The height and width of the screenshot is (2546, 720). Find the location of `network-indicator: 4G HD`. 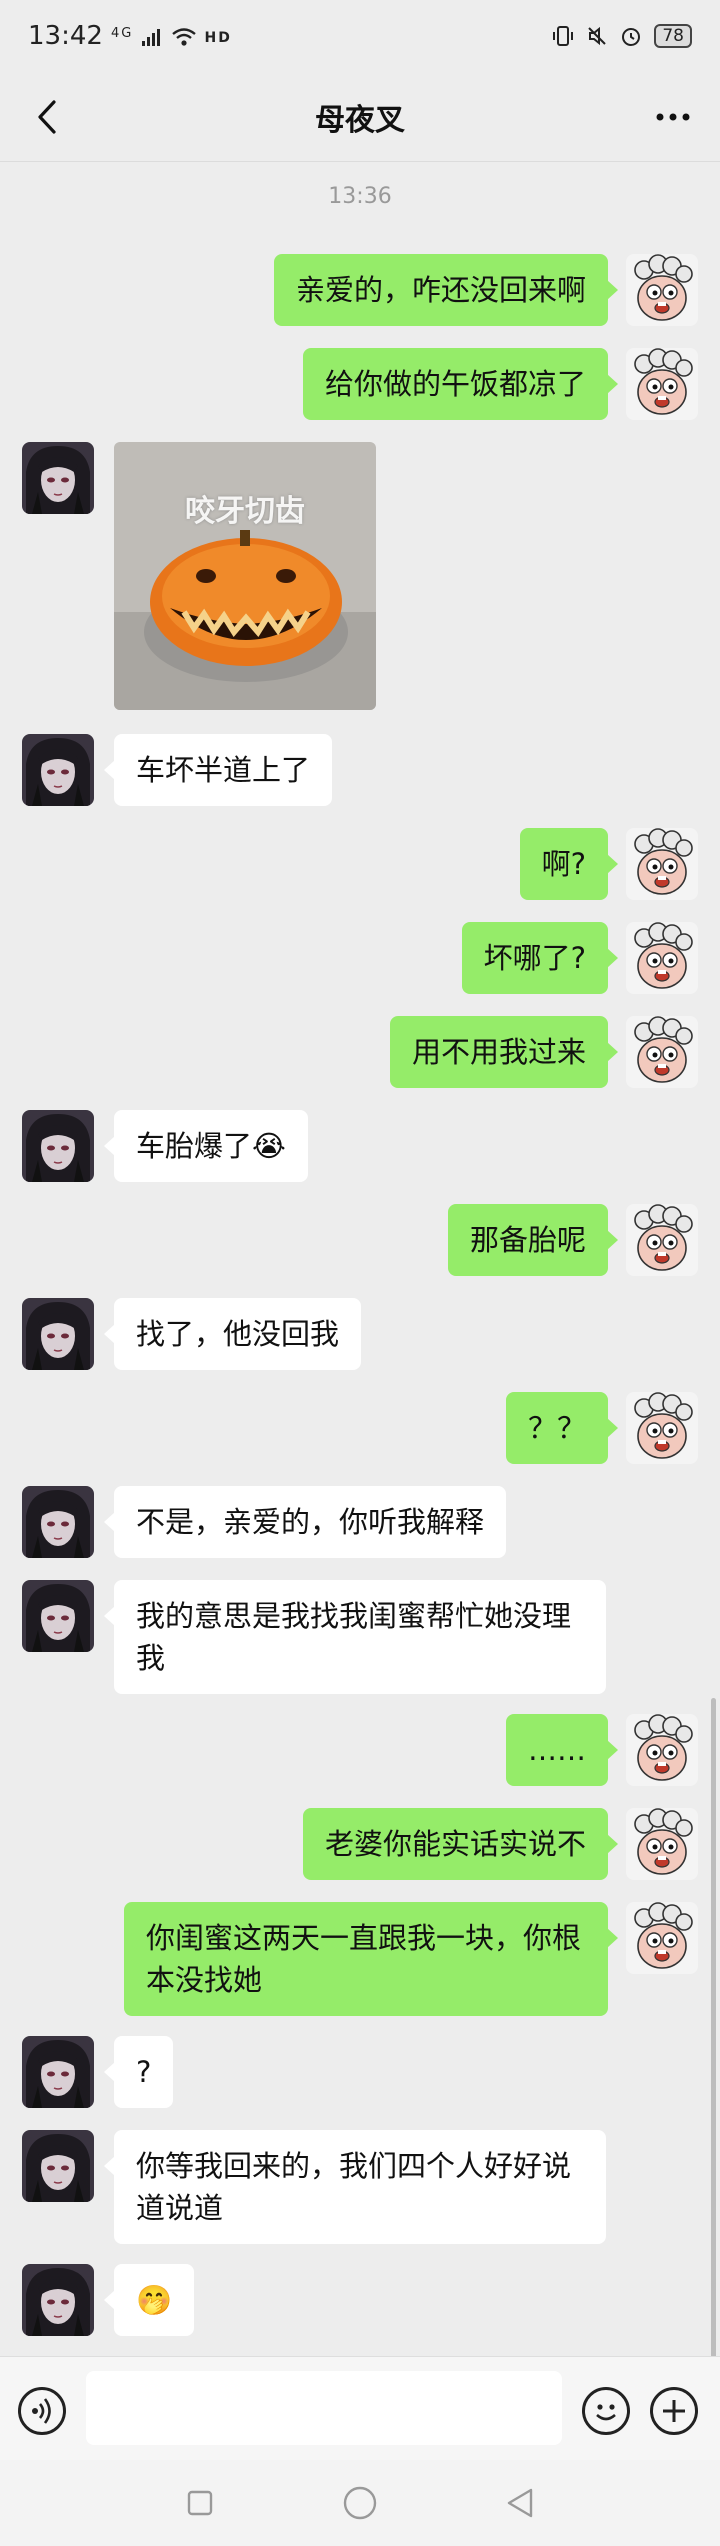

network-indicator: 4G HD is located at coordinates (171, 36).